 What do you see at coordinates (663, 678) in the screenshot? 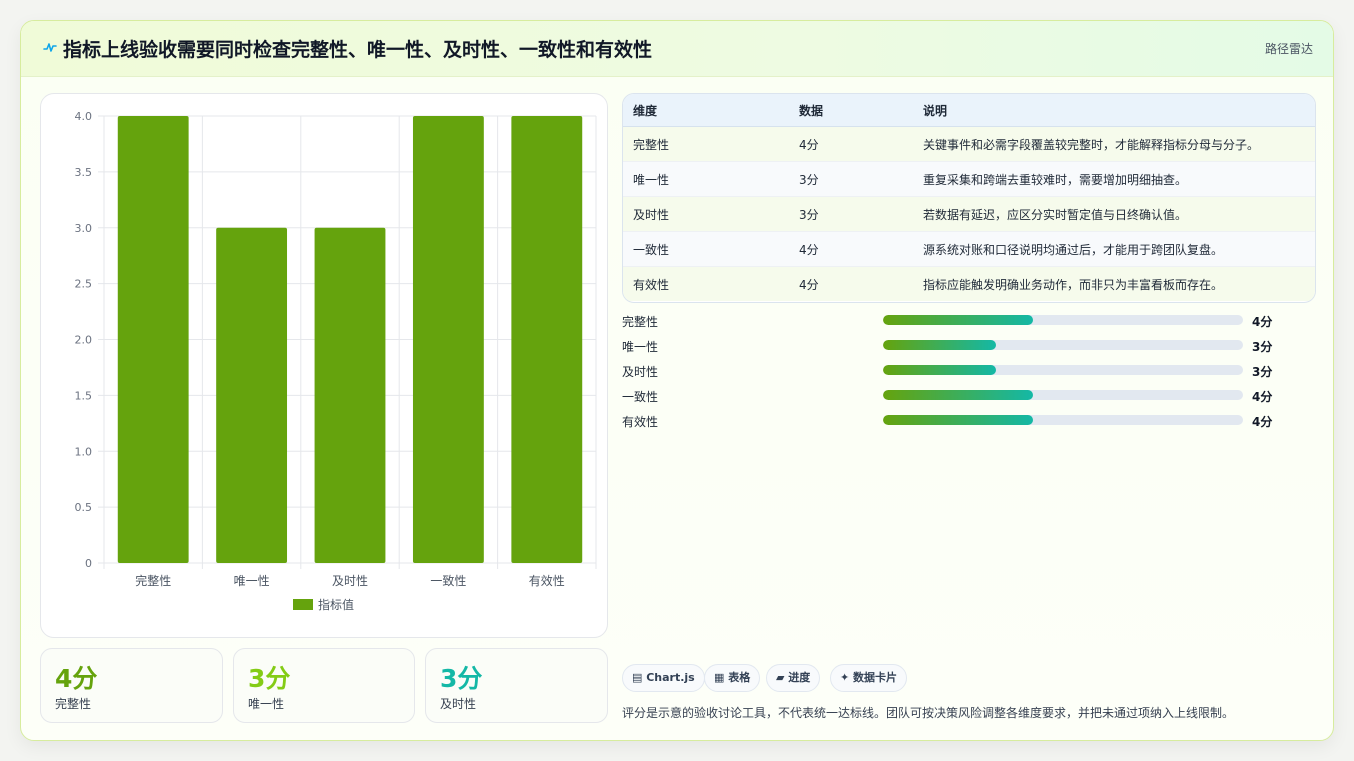
I see `chip-chartjs: ▤ Chart.js` at bounding box center [663, 678].